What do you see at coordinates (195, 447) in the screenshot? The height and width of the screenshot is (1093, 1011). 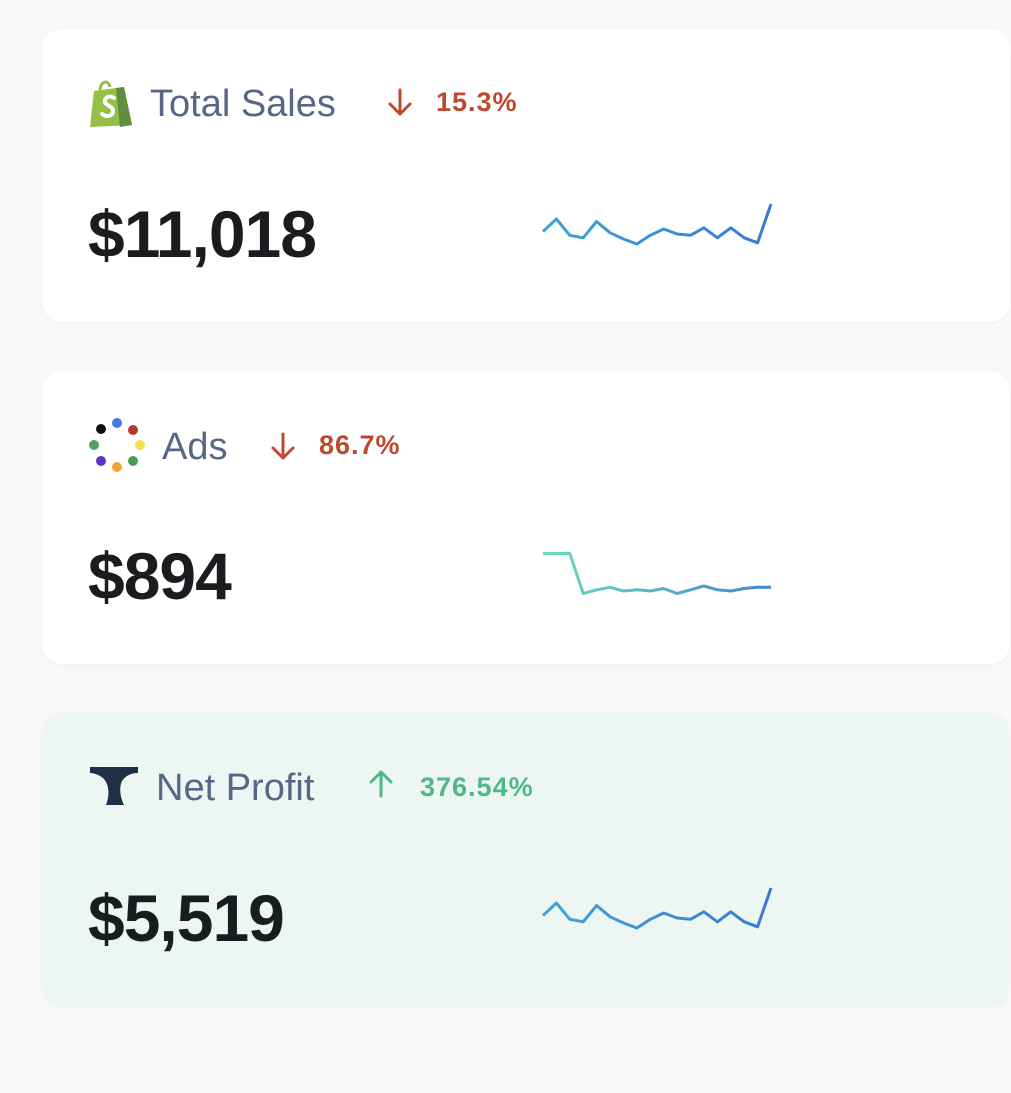 I see `card-title: Ads` at bounding box center [195, 447].